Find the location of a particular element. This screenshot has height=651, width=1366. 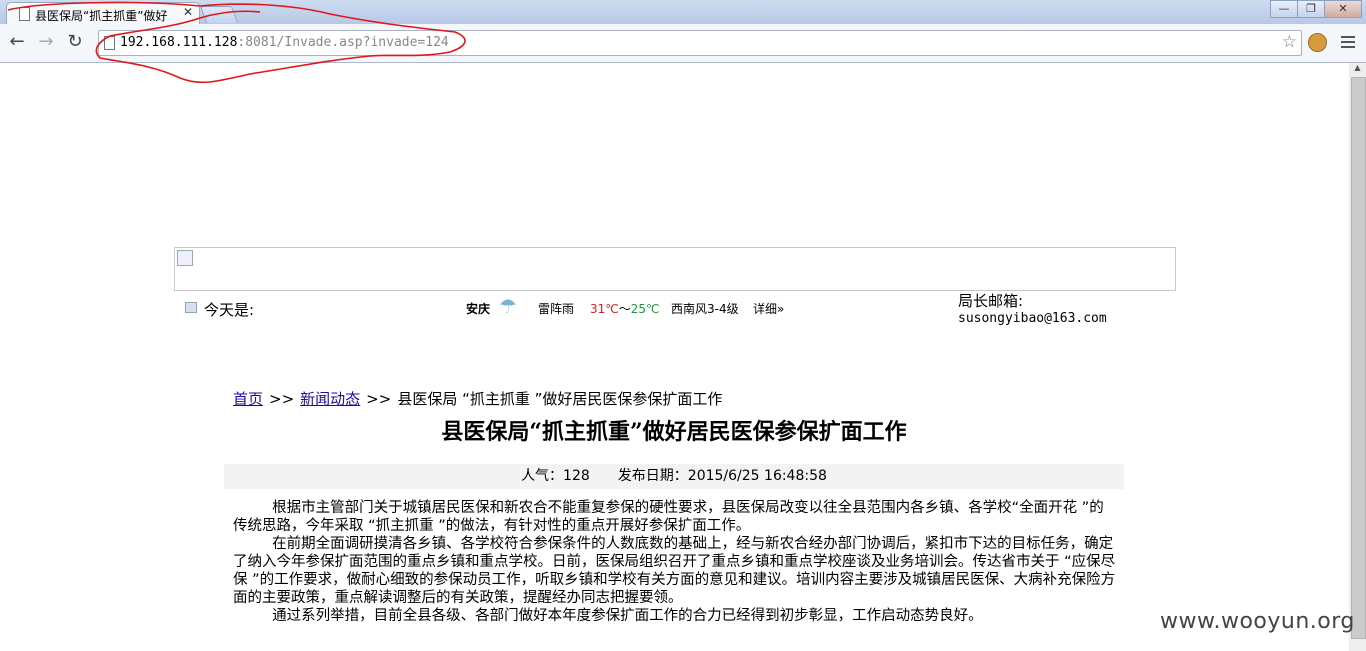

restore-icon: ❐ is located at coordinates (1311, 9).